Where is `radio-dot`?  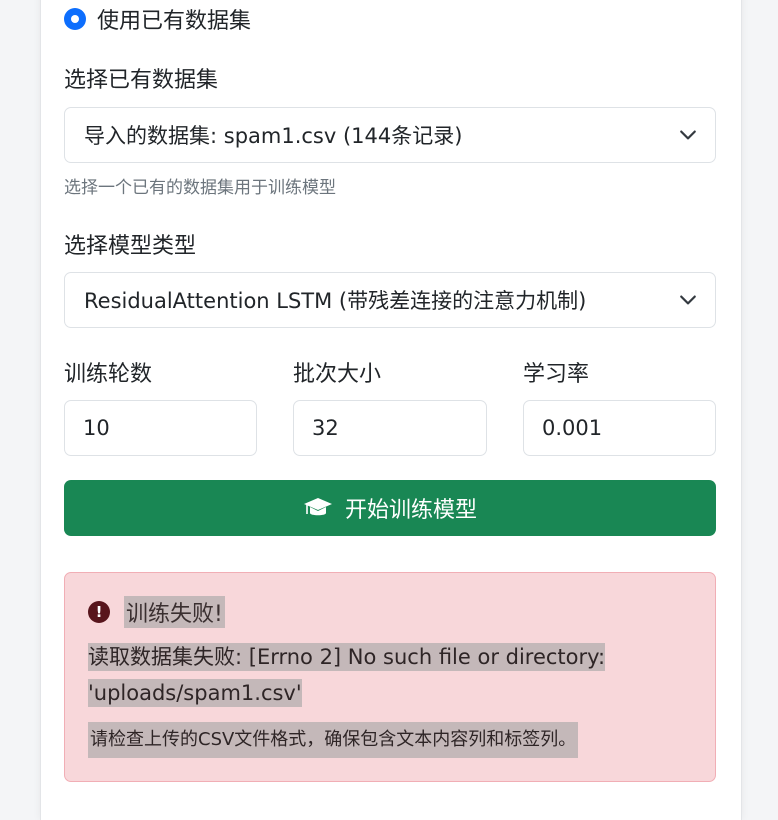 radio-dot is located at coordinates (75, 19).